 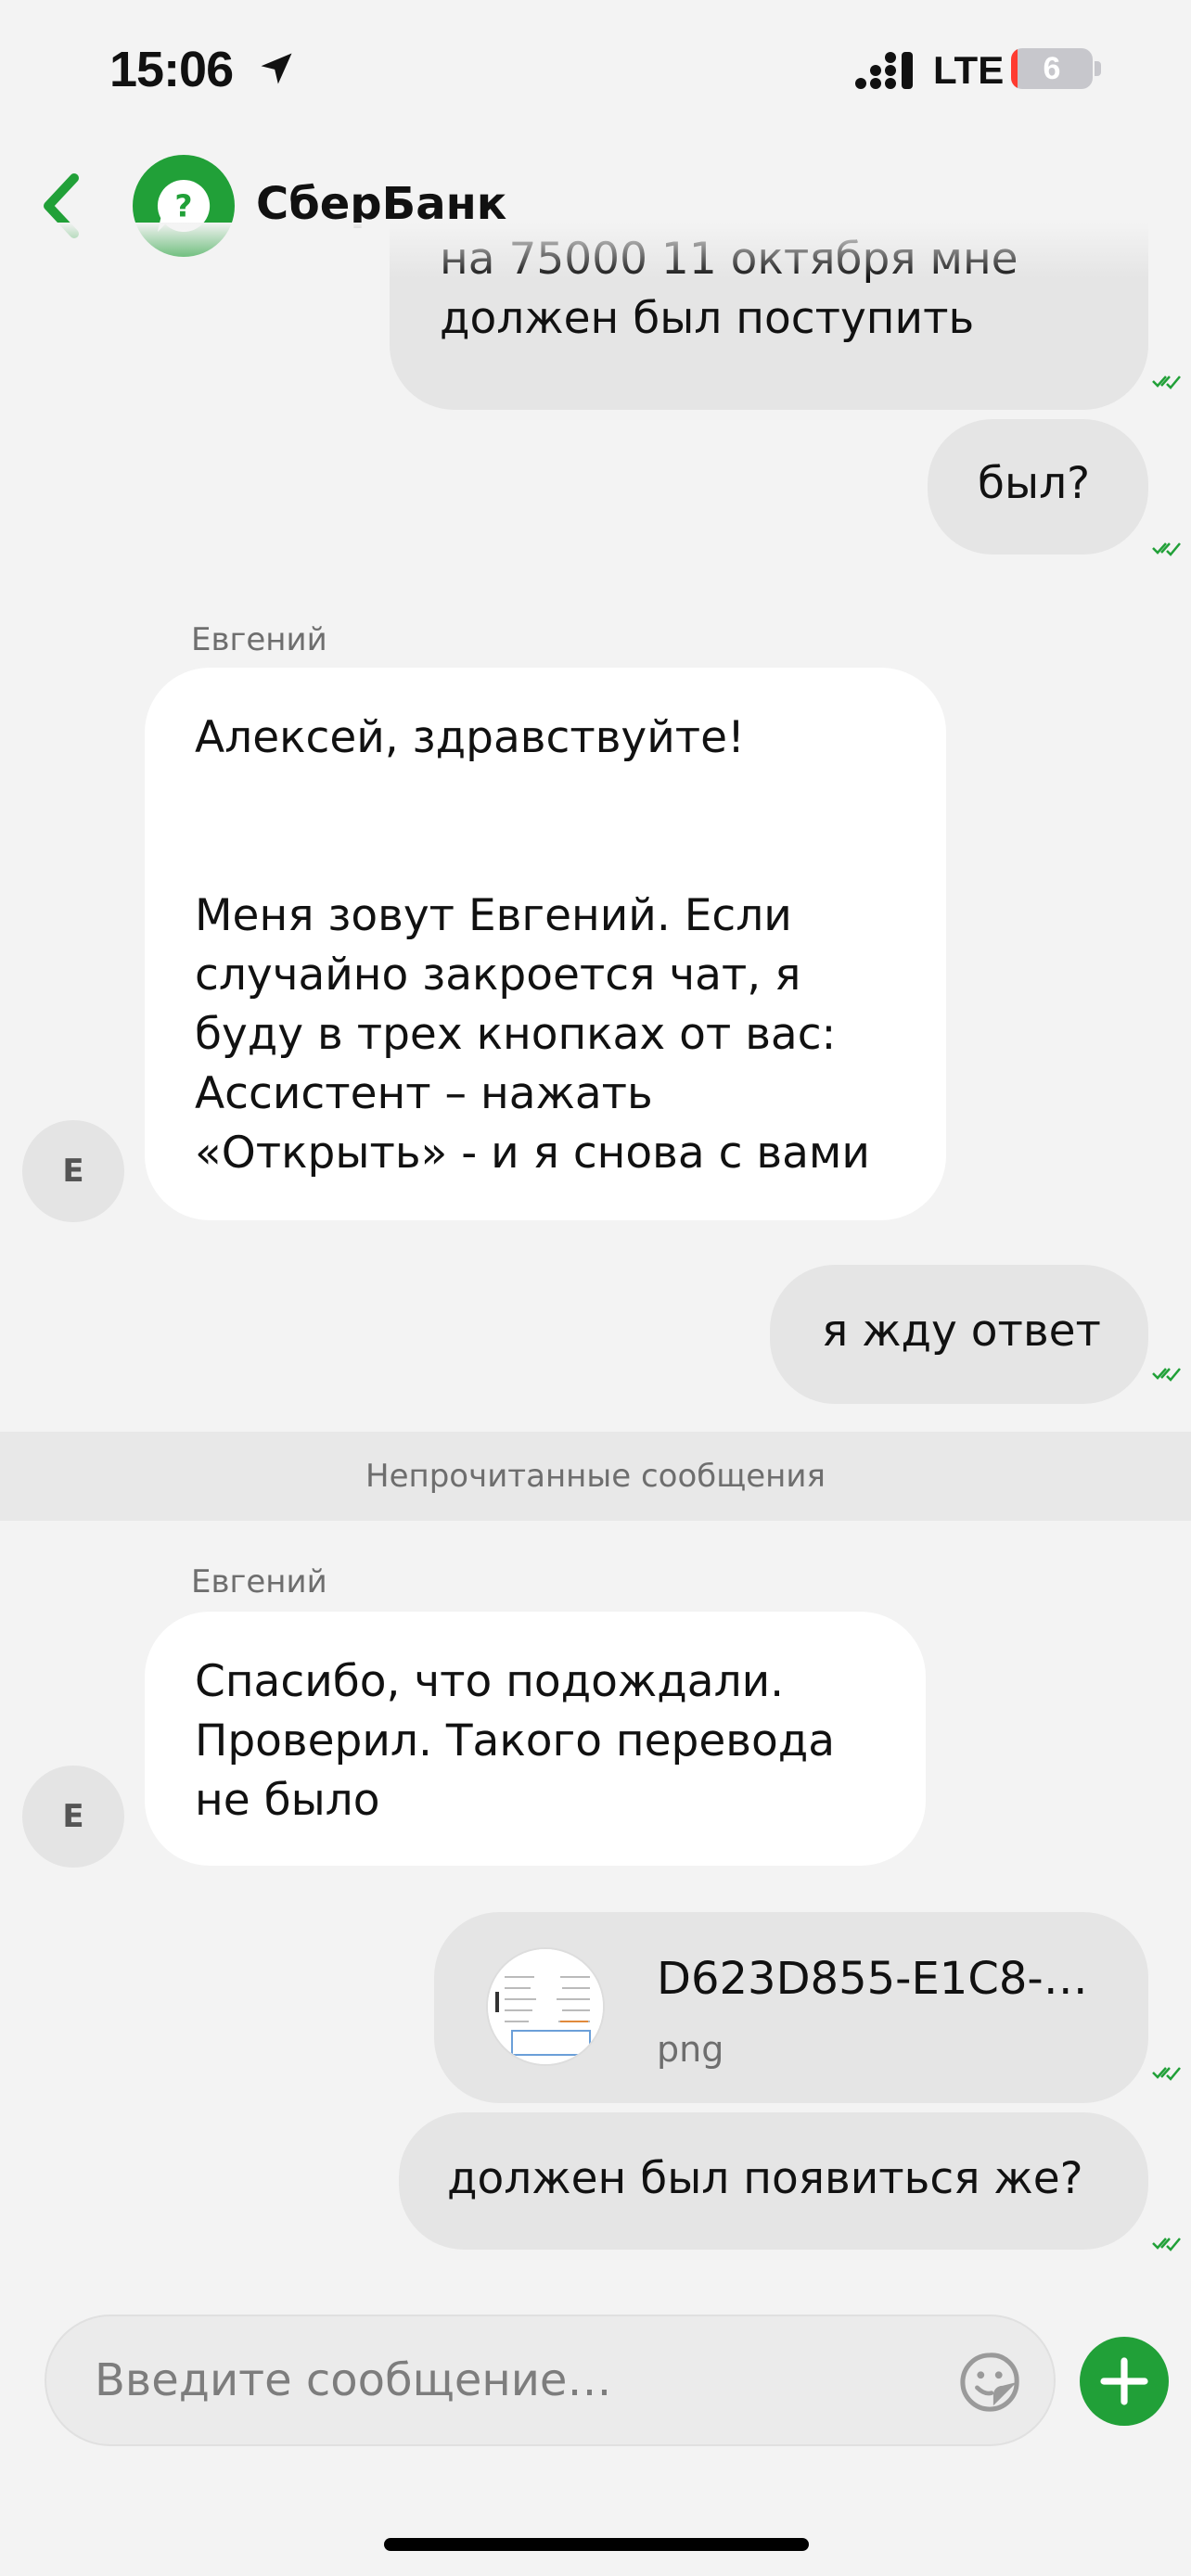 I want to click on file-thumbnail, so click(x=545, y=2007).